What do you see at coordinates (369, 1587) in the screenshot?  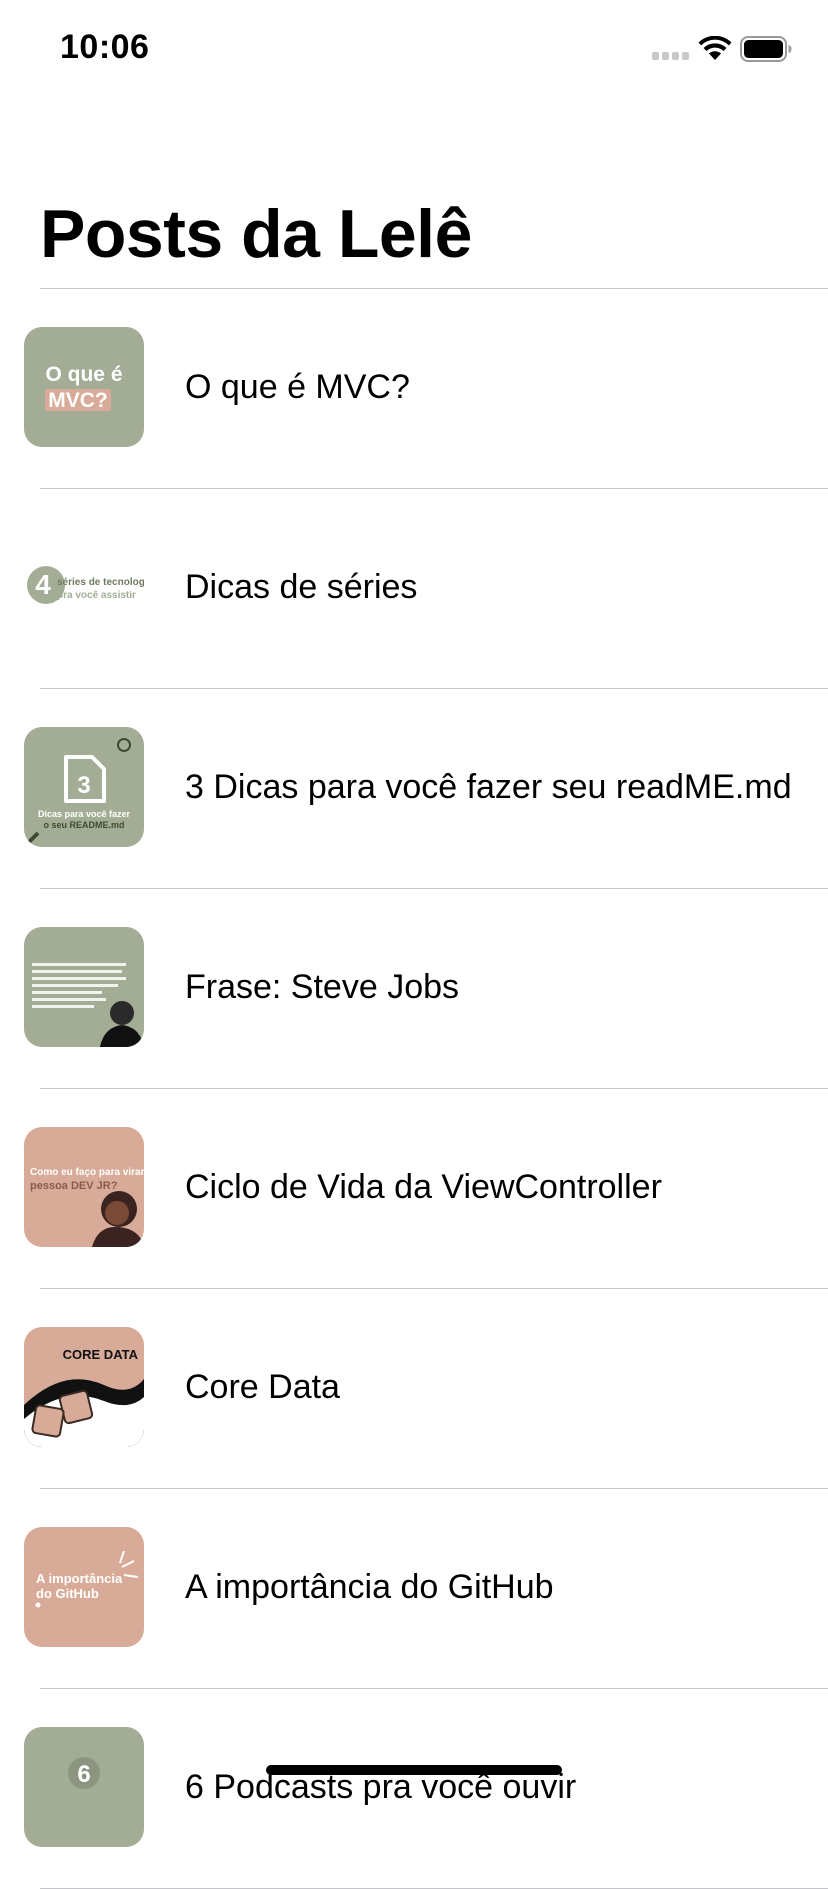 I see `post-title: A importância do GitHub` at bounding box center [369, 1587].